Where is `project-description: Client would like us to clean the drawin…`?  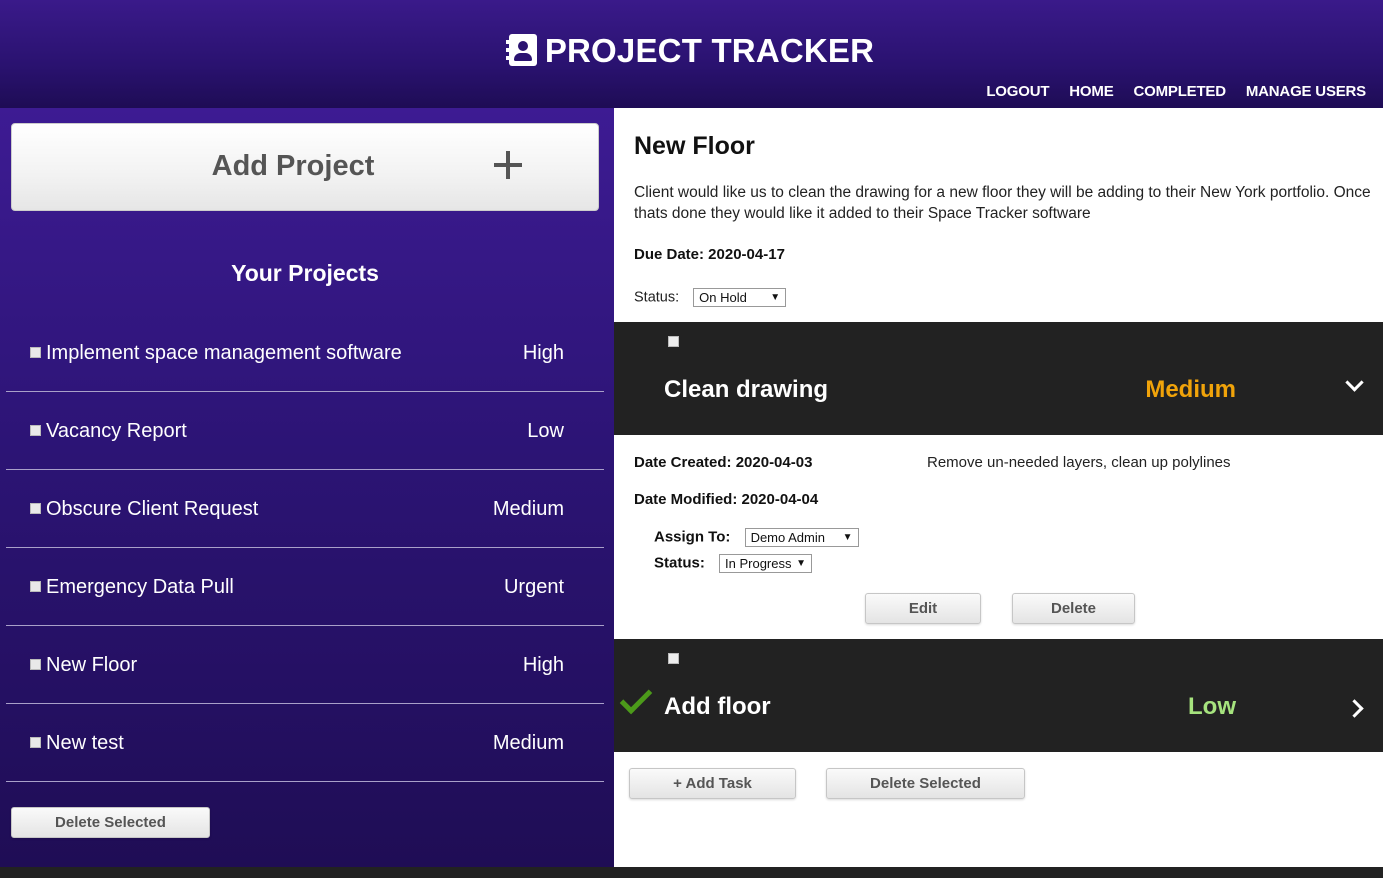 project-description: Client would like us to clean the drawin… is located at coordinates (1002, 203).